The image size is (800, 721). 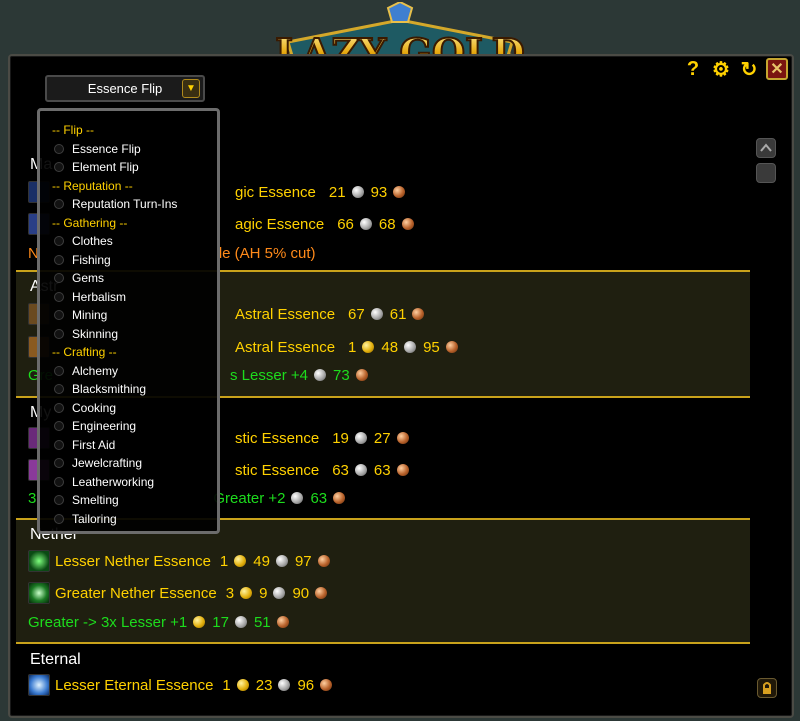 I want to click on menu-option: Fishing, so click(x=81, y=260).